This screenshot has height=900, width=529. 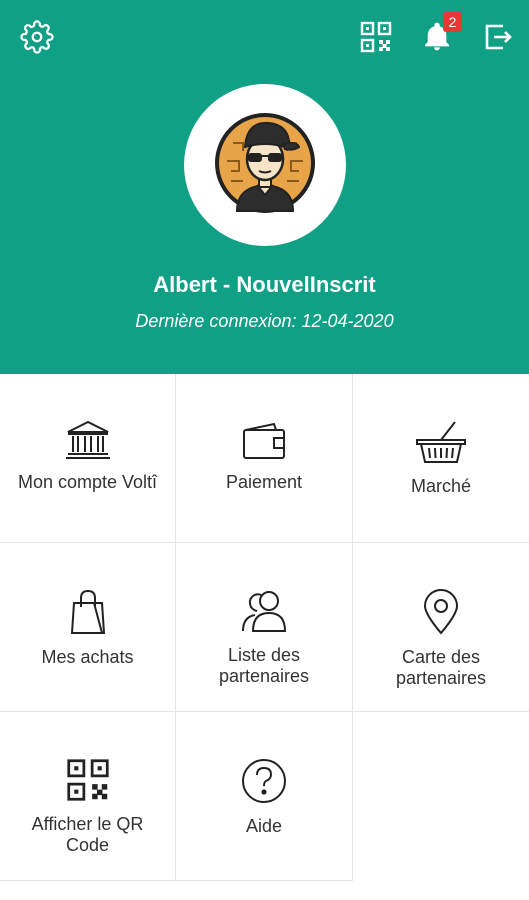 I want to click on menu-item-label: Paiement, so click(x=264, y=482).